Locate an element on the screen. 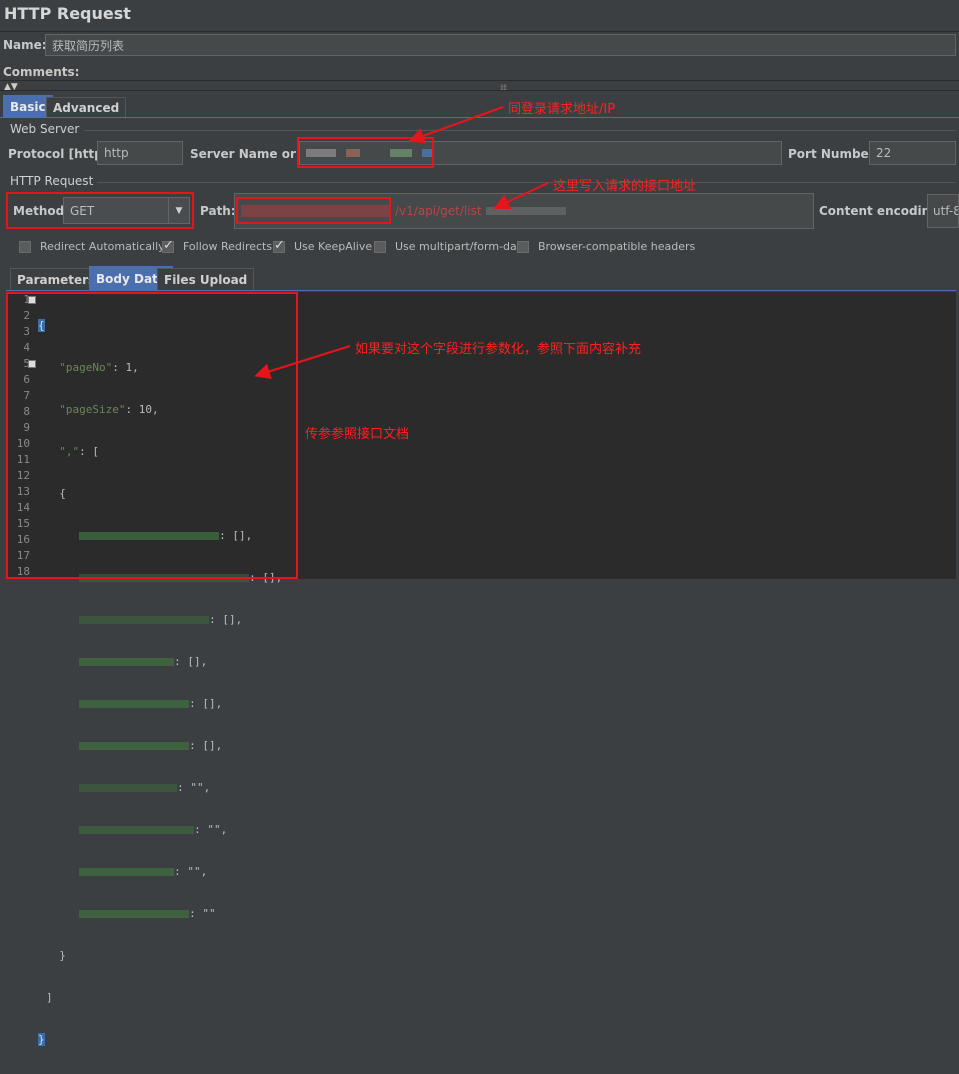  code-token: : "" is located at coordinates (202, 913).